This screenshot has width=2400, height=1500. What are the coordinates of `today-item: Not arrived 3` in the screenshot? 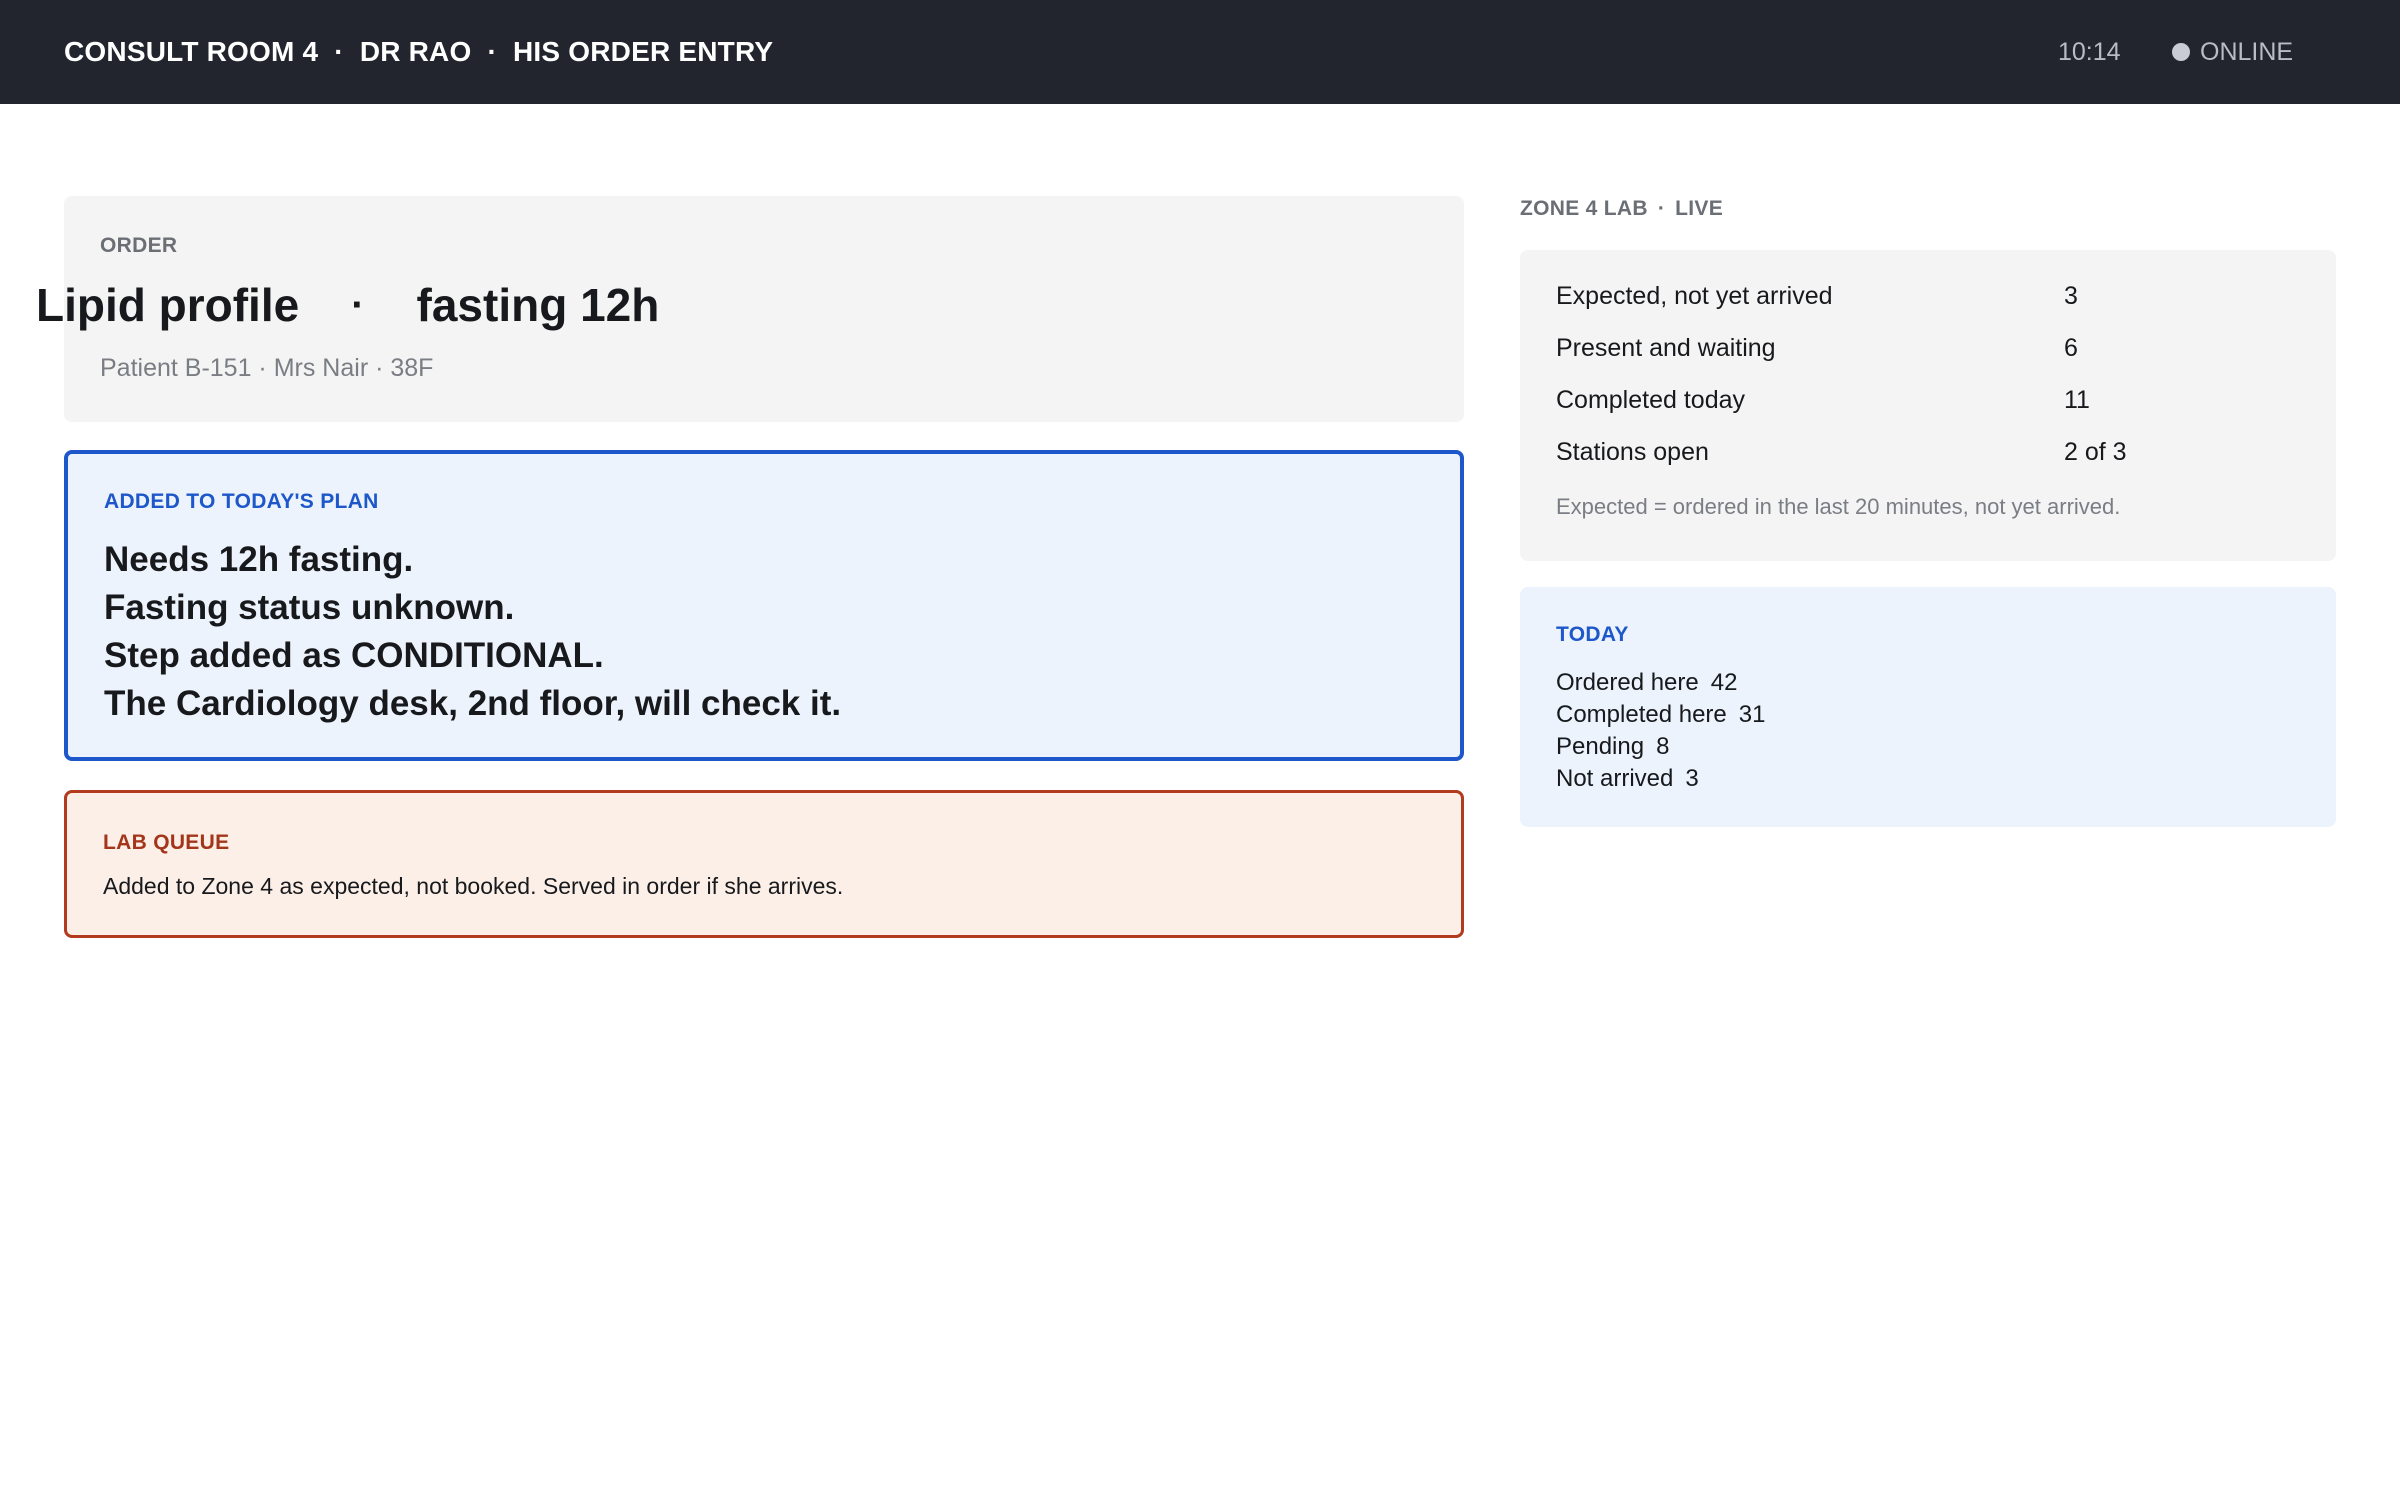 It's located at (1660, 779).